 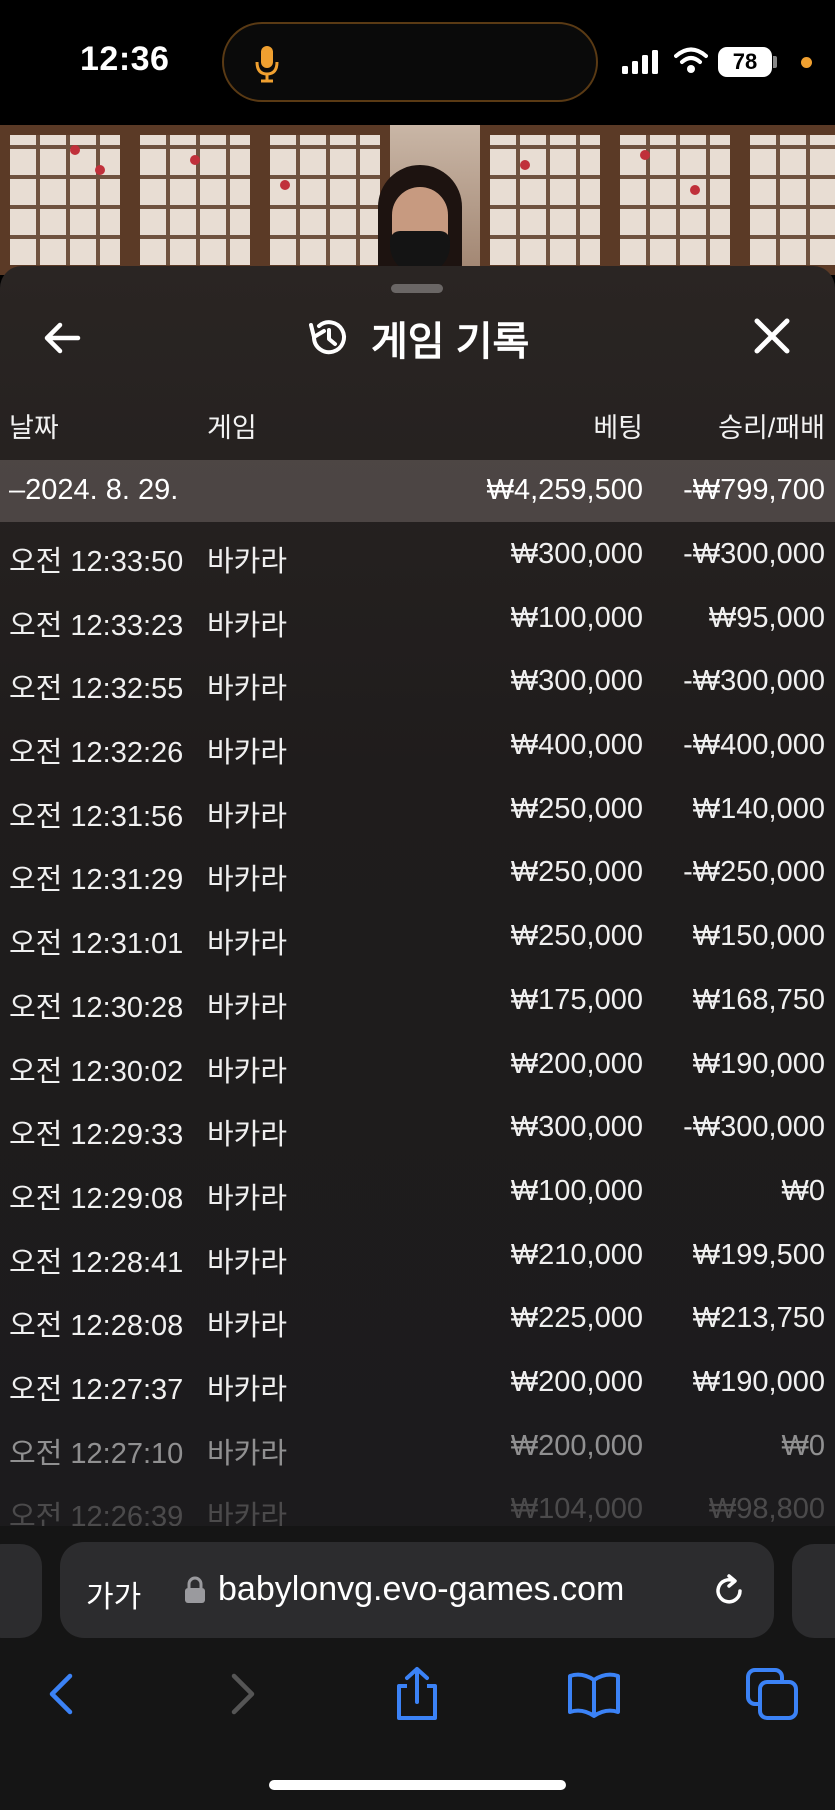 What do you see at coordinates (417, 618) in the screenshot?
I see `table-row: 오전 12:33:23 바카라 ₩100,000 ₩95,000` at bounding box center [417, 618].